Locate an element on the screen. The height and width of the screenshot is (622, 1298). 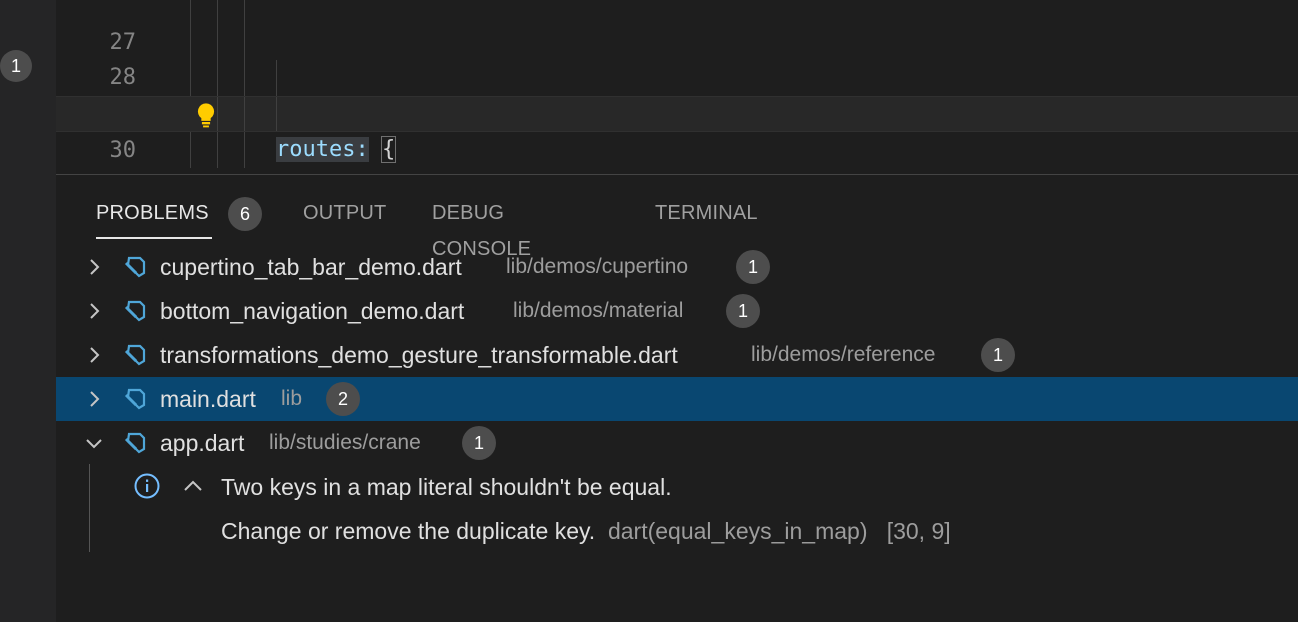
file-name: app.dart is located at coordinates (202, 443).